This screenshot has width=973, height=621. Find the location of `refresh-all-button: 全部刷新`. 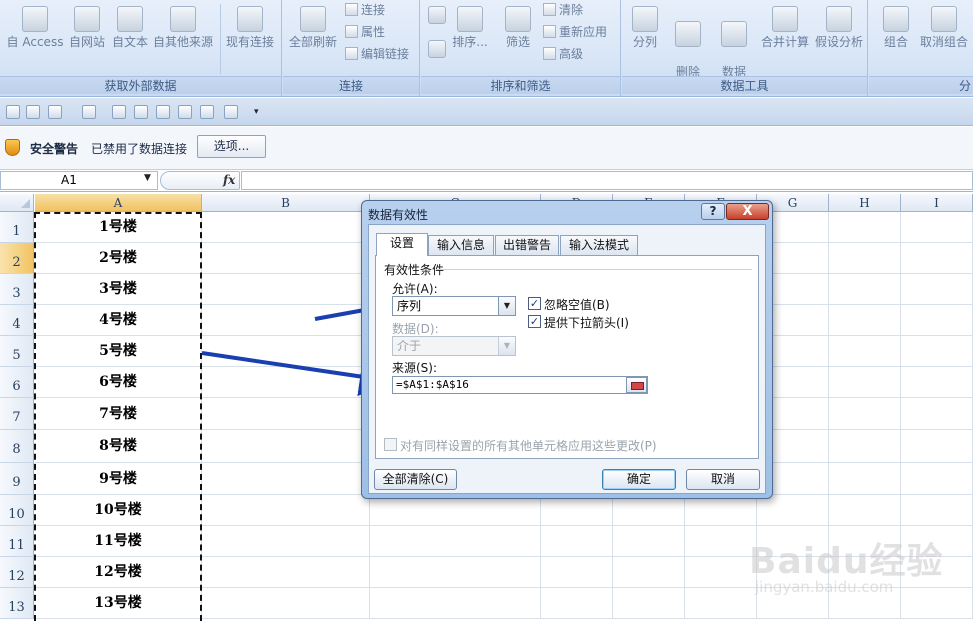

refresh-all-button: 全部刷新 is located at coordinates (313, 28).